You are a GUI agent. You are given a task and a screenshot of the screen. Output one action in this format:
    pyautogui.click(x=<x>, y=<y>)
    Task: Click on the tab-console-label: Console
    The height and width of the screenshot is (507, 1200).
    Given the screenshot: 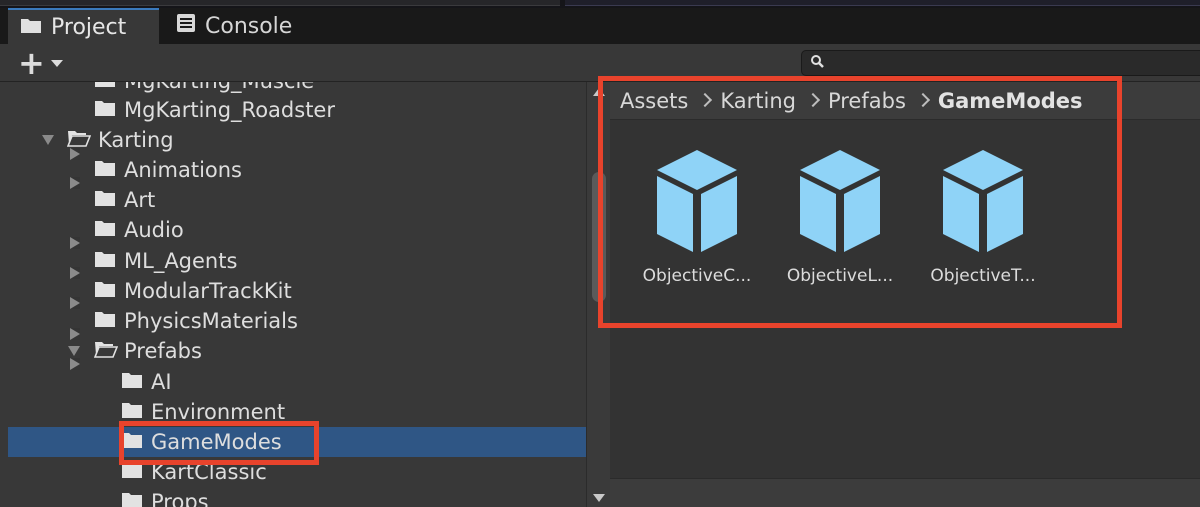 What is the action you would take?
    pyautogui.click(x=249, y=26)
    